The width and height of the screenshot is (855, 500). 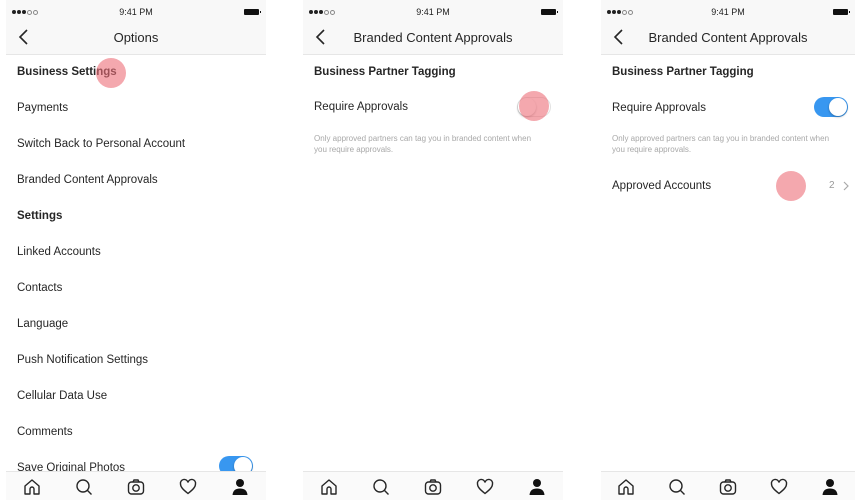 I want to click on header: 9:41 PM Options, so click(x=136, y=27).